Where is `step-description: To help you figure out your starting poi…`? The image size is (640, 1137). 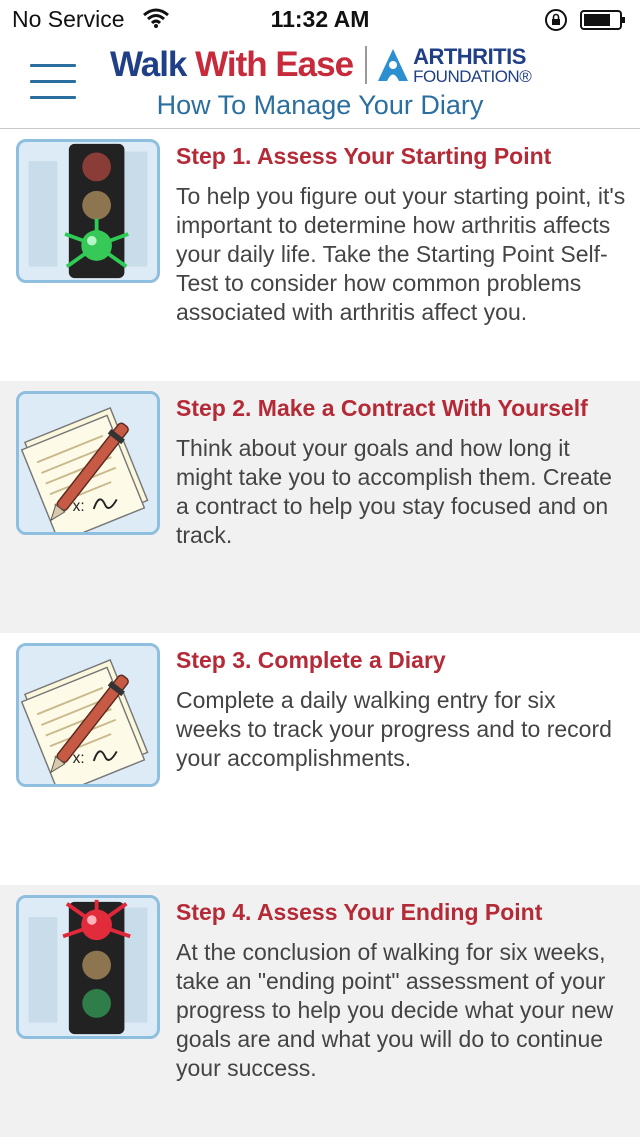
step-description: To help you figure out your starting poi… is located at coordinates (401, 254).